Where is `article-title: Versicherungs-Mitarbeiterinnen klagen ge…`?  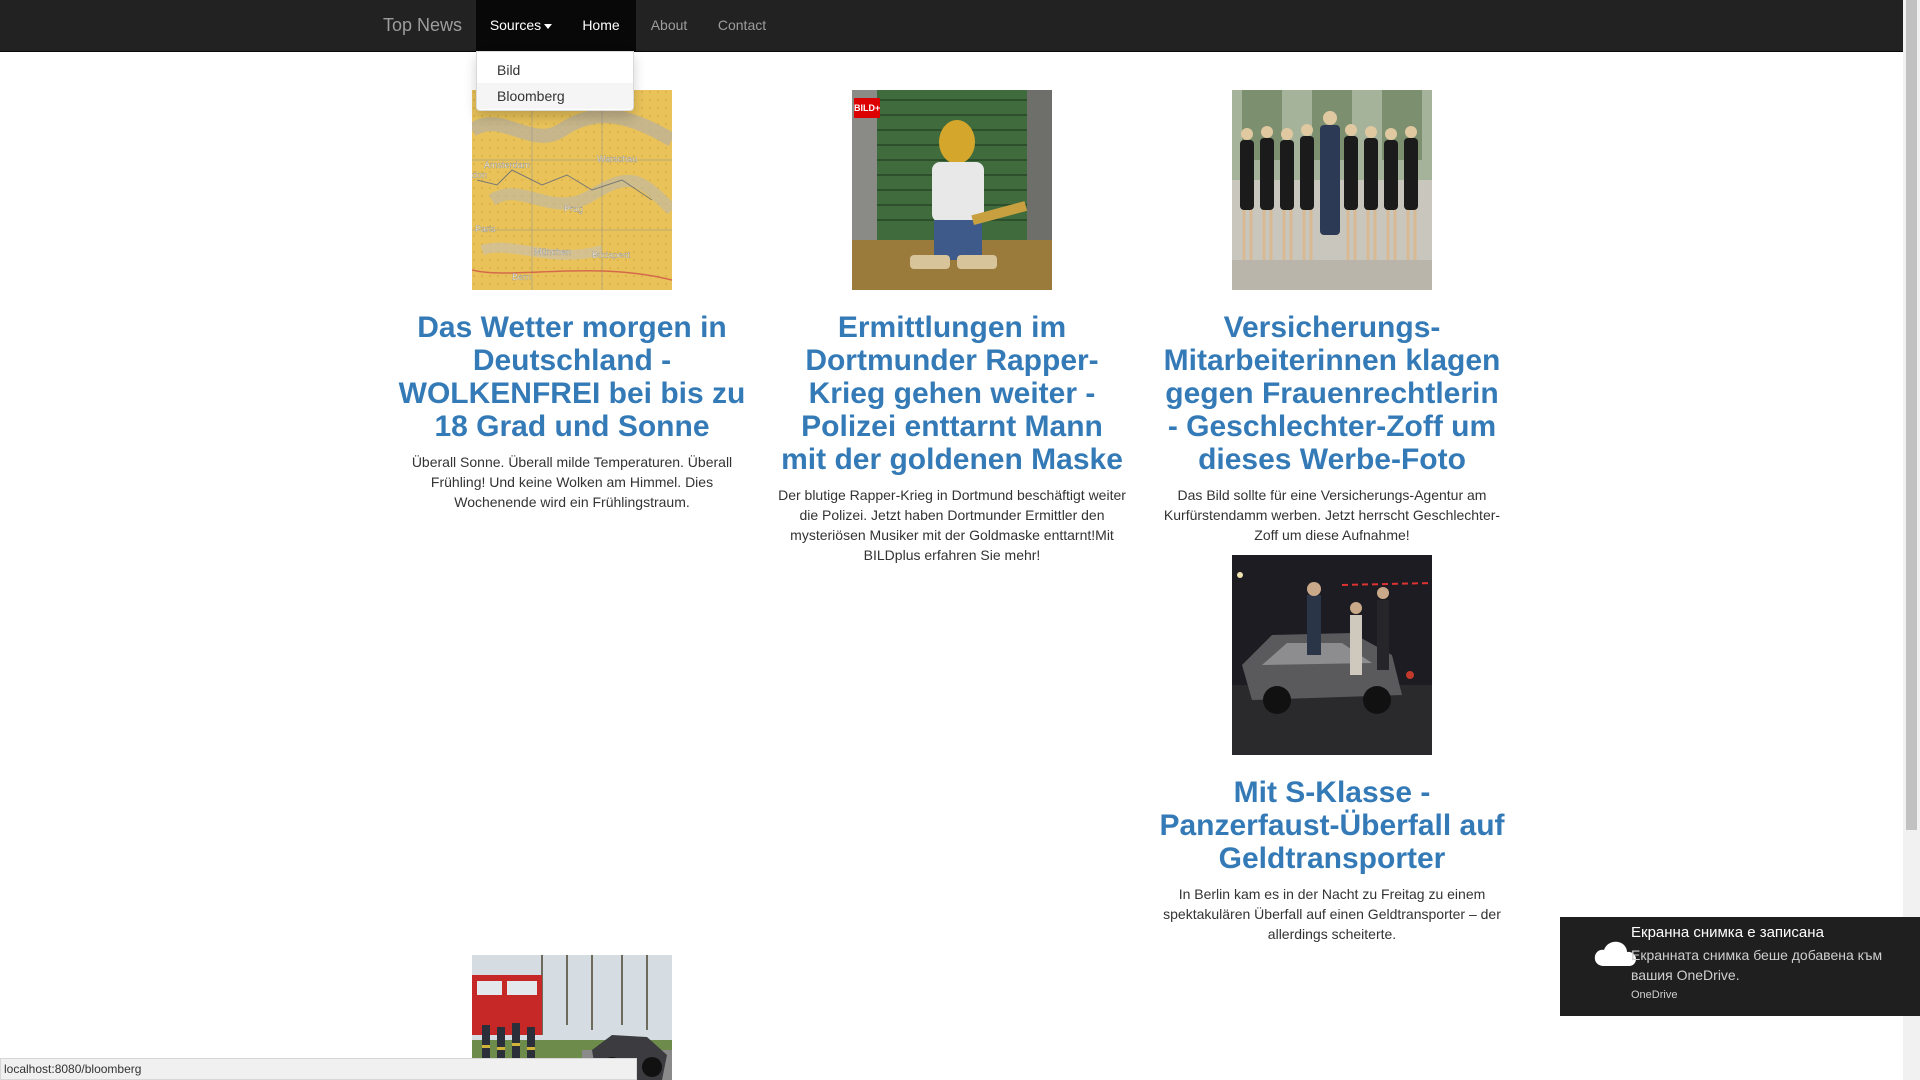 article-title: Versicherungs-Mitarbeiterinnen klagen ge… is located at coordinates (1332, 393).